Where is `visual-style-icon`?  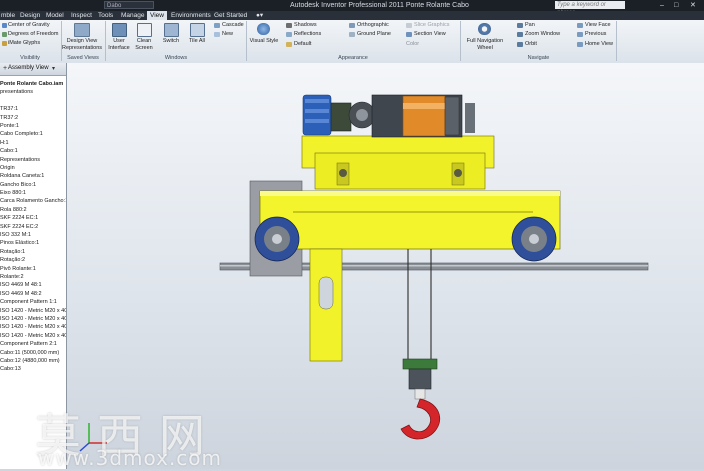
visual-style-icon is located at coordinates (263, 29).